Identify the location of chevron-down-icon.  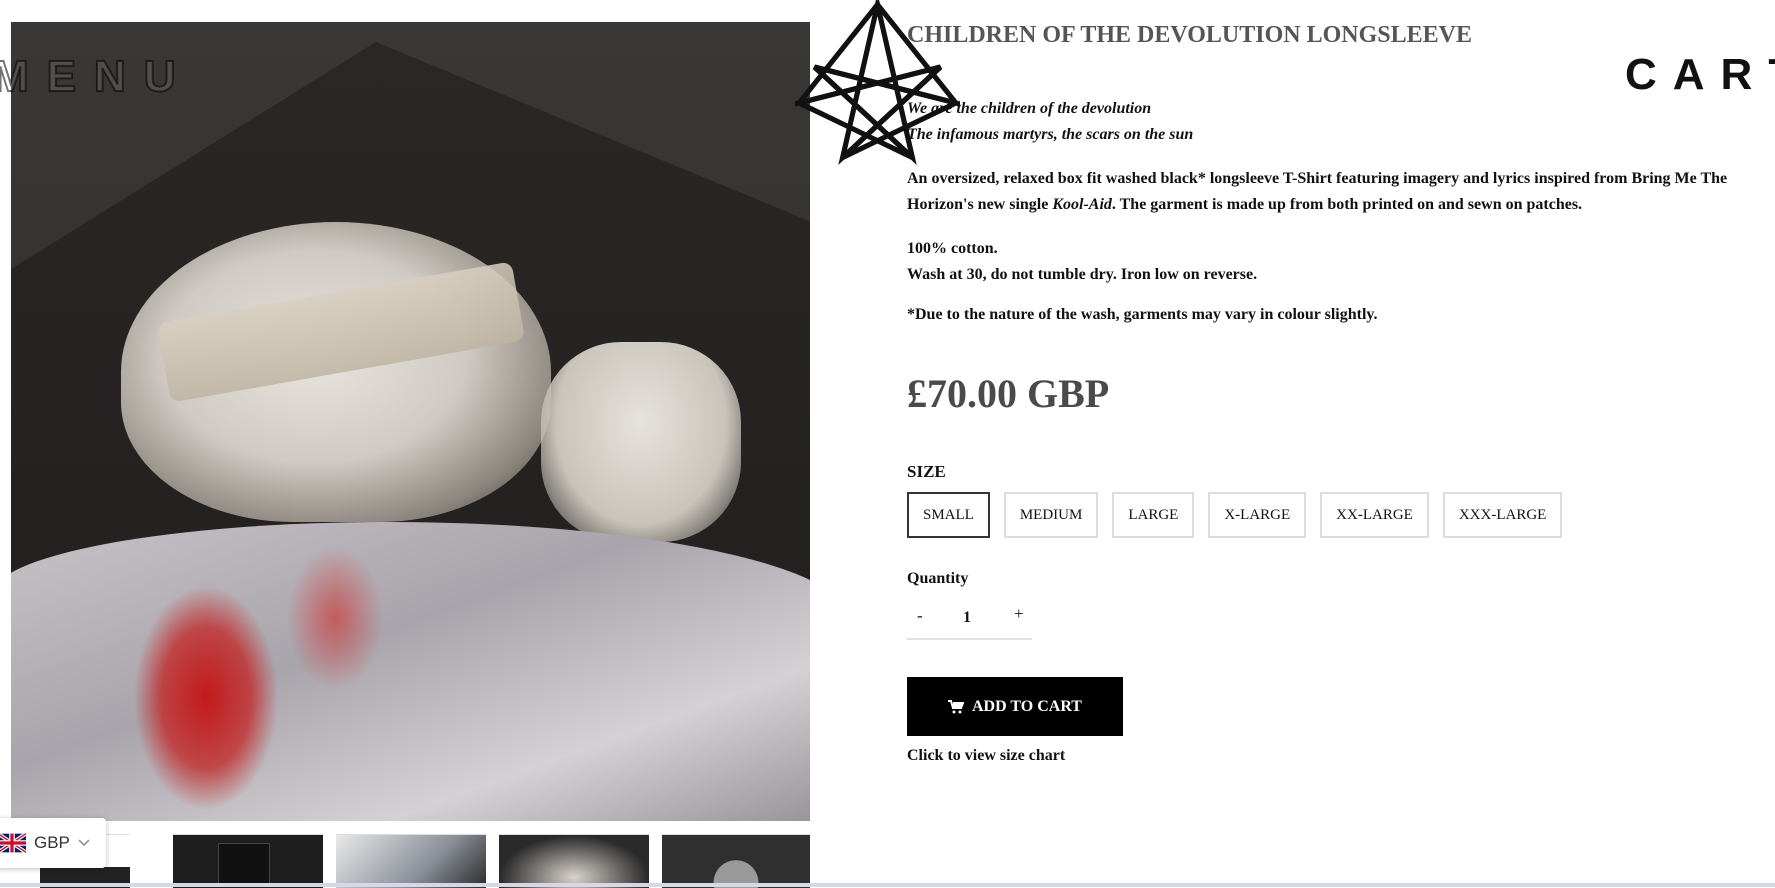
(84, 843).